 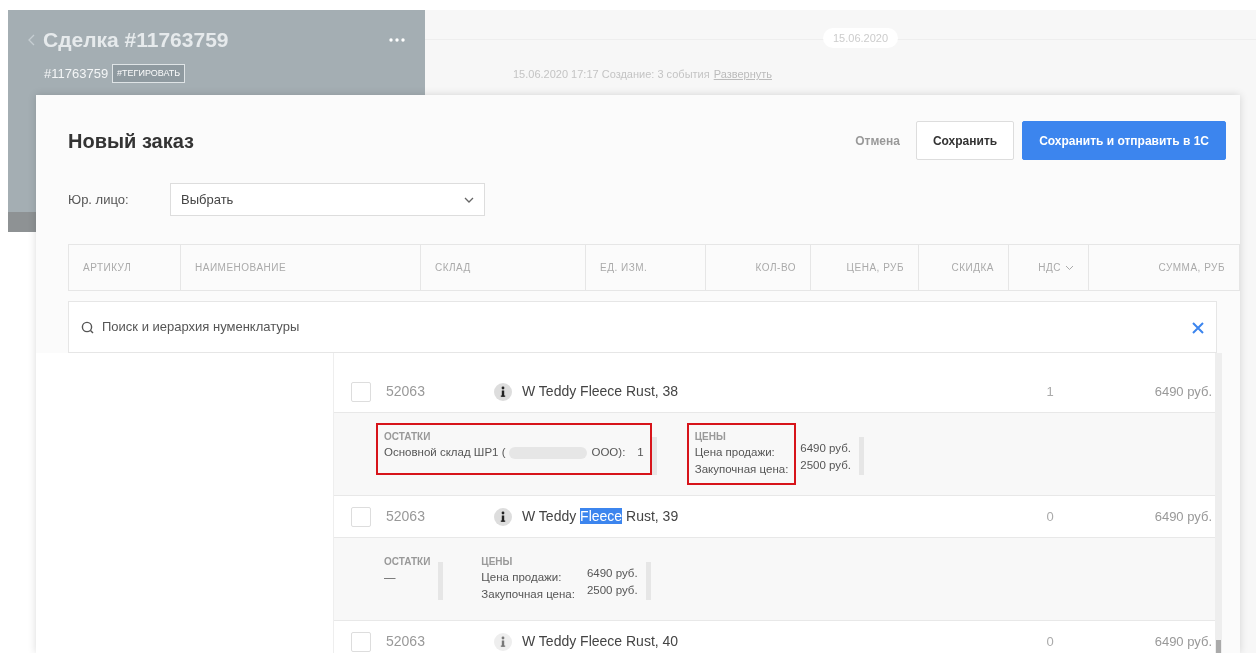 I want to click on column-header: СКЛАД, so click(x=503, y=267).